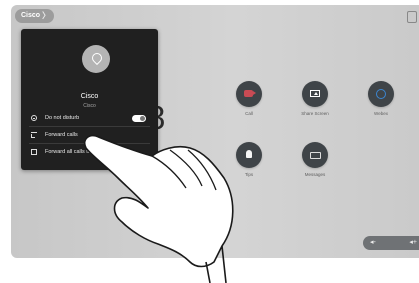 This screenshot has height=283, width=419. What do you see at coordinates (249, 174) in the screenshot?
I see `tips-label: Tips` at bounding box center [249, 174].